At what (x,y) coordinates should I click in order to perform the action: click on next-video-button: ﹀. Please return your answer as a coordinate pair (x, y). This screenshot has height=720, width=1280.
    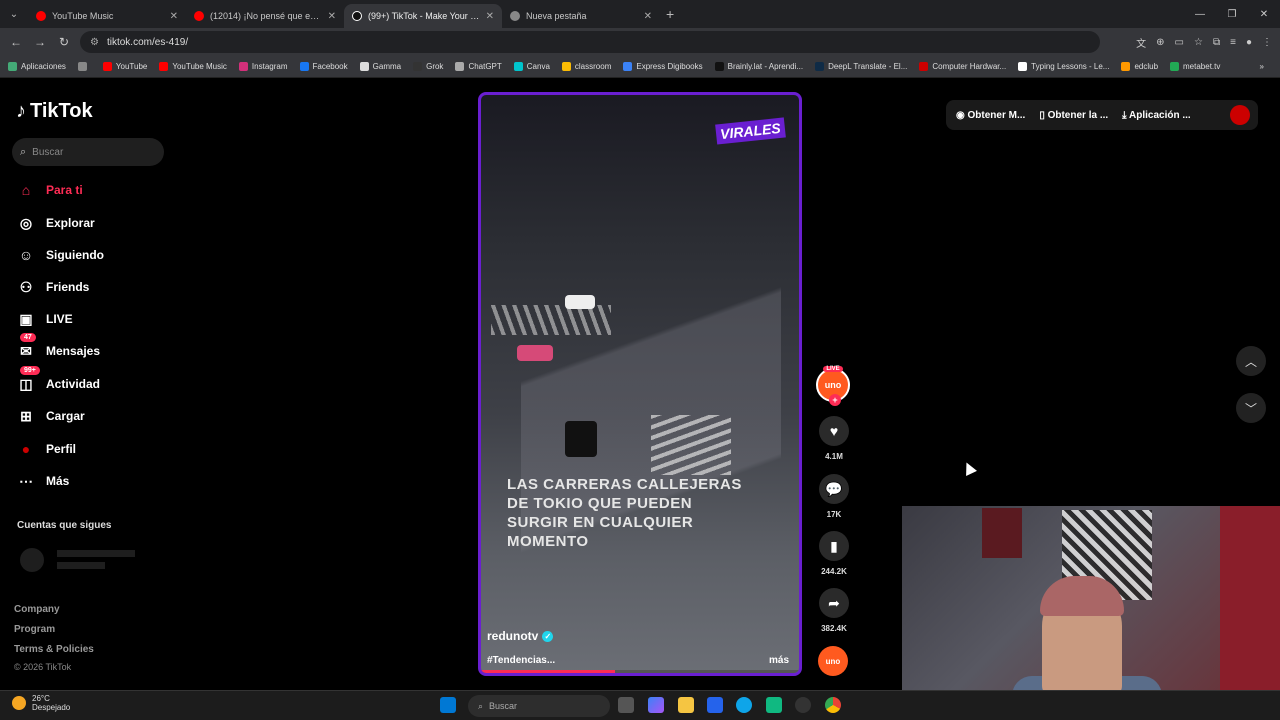
    Looking at the image, I should click on (1251, 408).